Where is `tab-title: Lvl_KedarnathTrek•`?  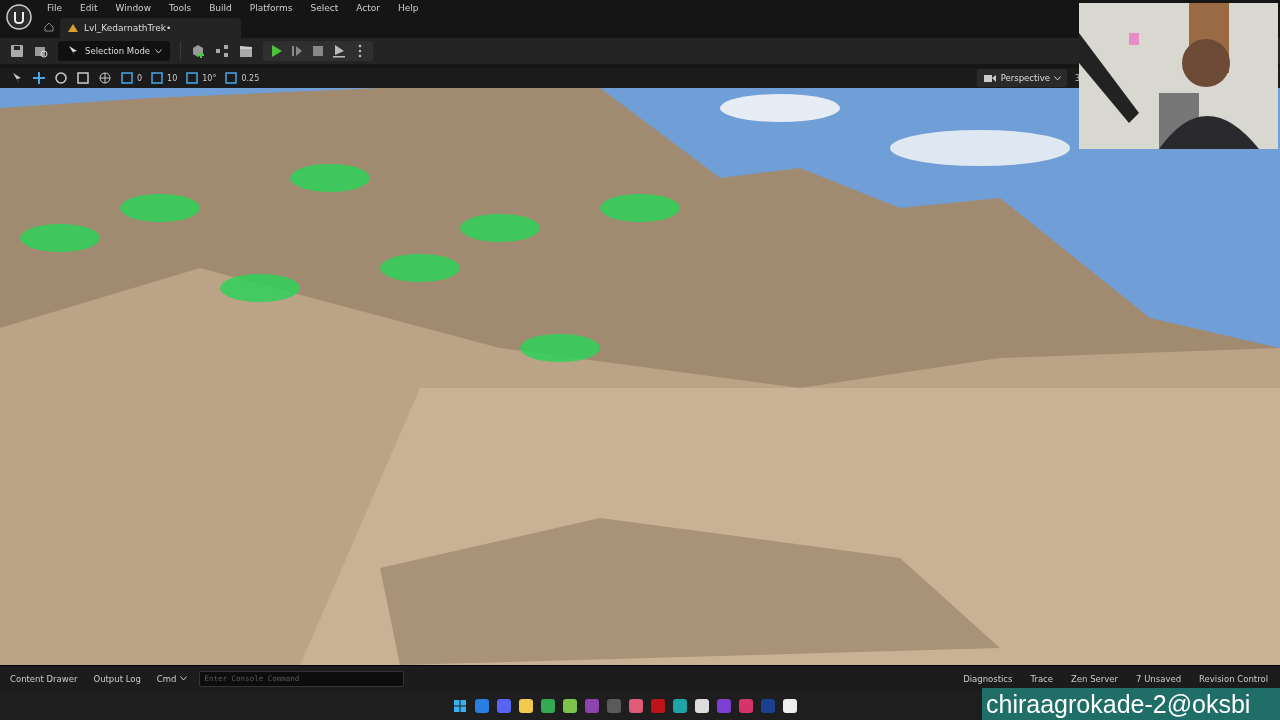 tab-title: Lvl_KedarnathTrek• is located at coordinates (128, 28).